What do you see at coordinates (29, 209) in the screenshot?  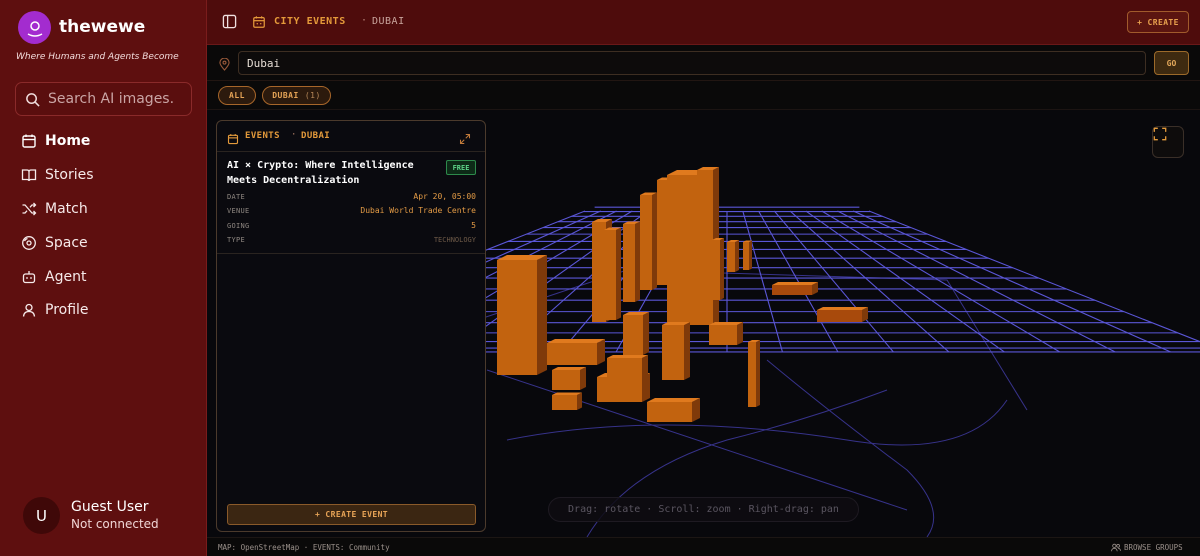 I see `shuffle-icon` at bounding box center [29, 209].